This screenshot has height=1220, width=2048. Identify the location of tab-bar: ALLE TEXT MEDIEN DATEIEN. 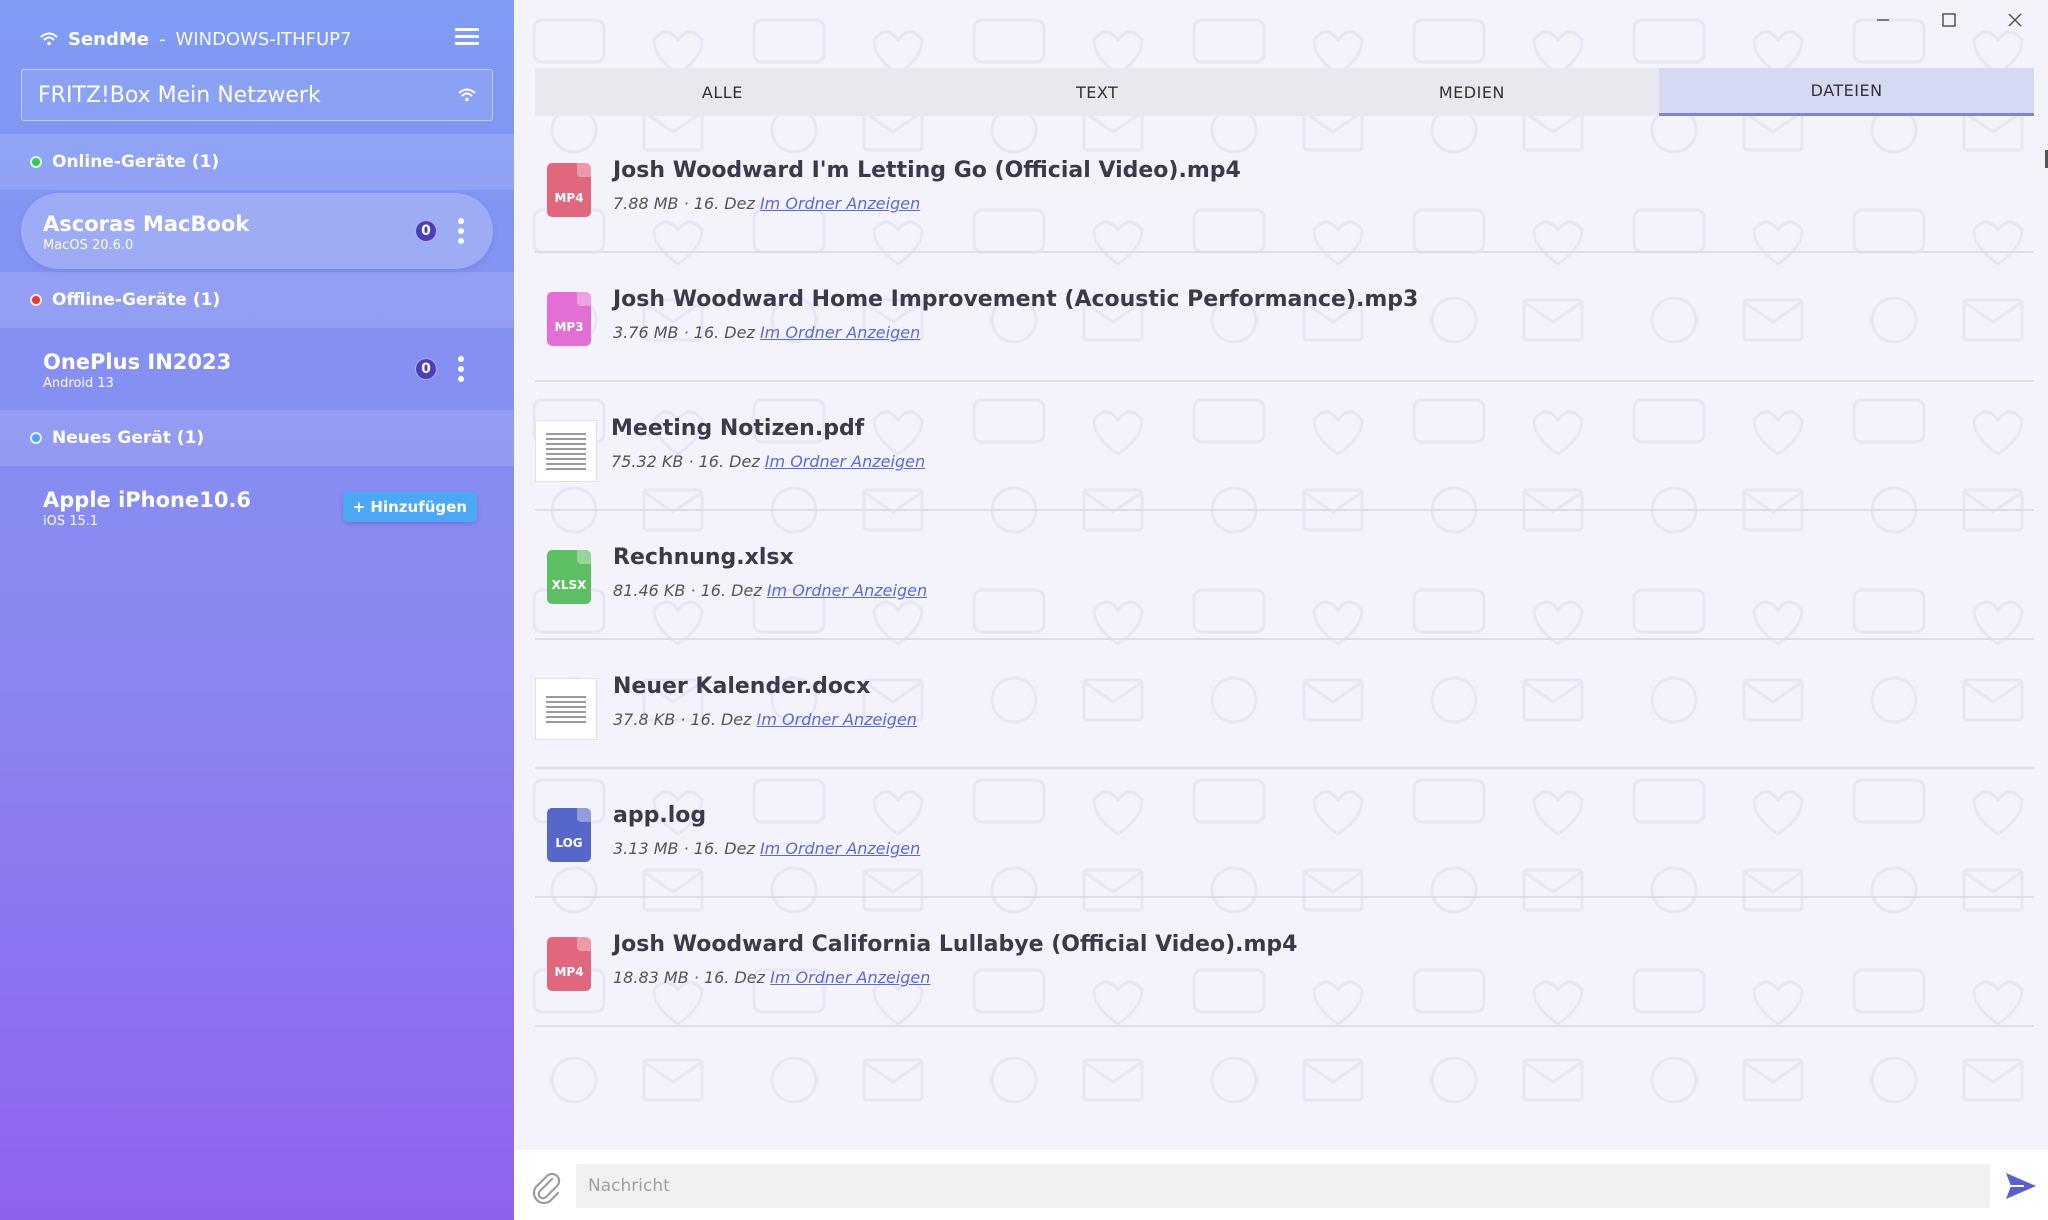
(1284, 92).